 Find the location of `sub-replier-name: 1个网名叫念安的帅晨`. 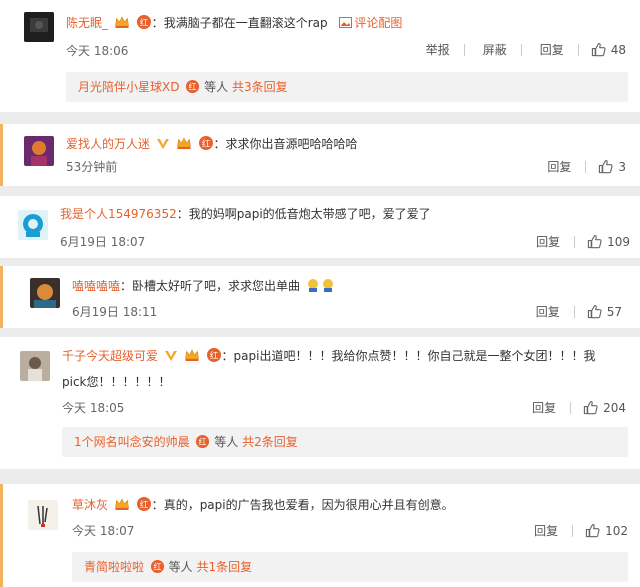

sub-replier-name: 1个网名叫念安的帅晨 is located at coordinates (132, 442).